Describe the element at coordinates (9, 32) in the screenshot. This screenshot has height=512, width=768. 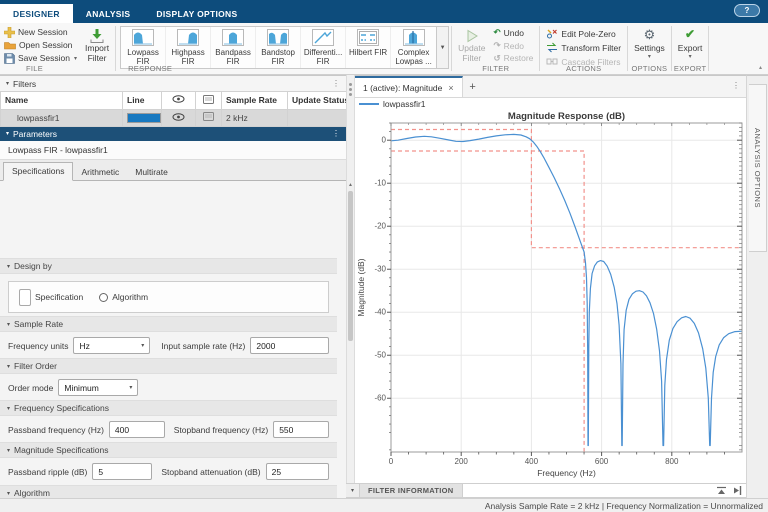
I see `new-session-icon` at that location.